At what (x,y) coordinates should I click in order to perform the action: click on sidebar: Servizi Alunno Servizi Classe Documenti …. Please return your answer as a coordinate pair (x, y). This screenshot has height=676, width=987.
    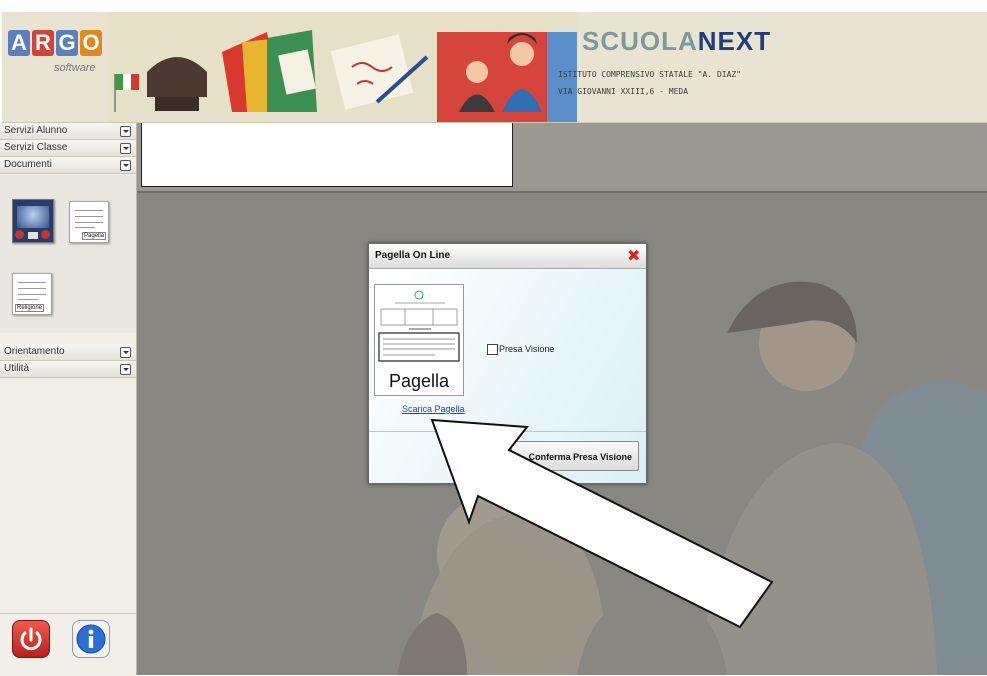
    Looking at the image, I should click on (68, 399).